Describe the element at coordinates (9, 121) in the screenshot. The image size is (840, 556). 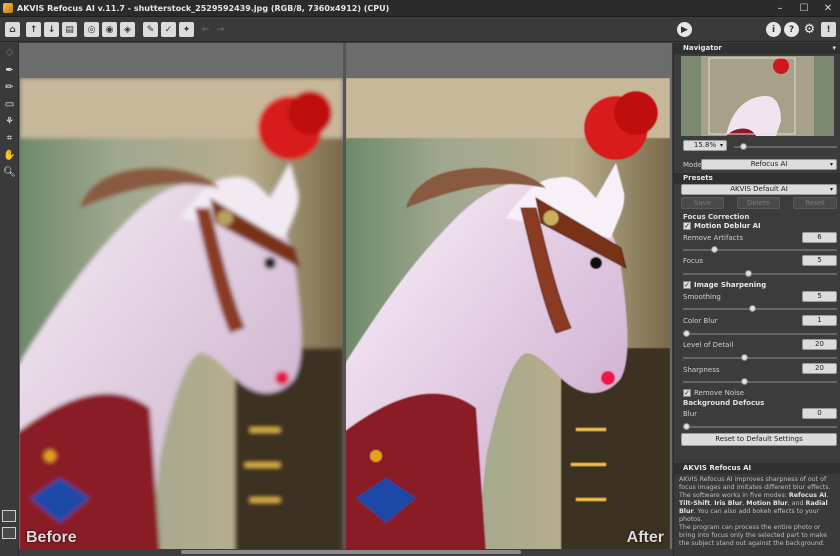
I see `post-processing-tool-icon: ⚘` at that location.